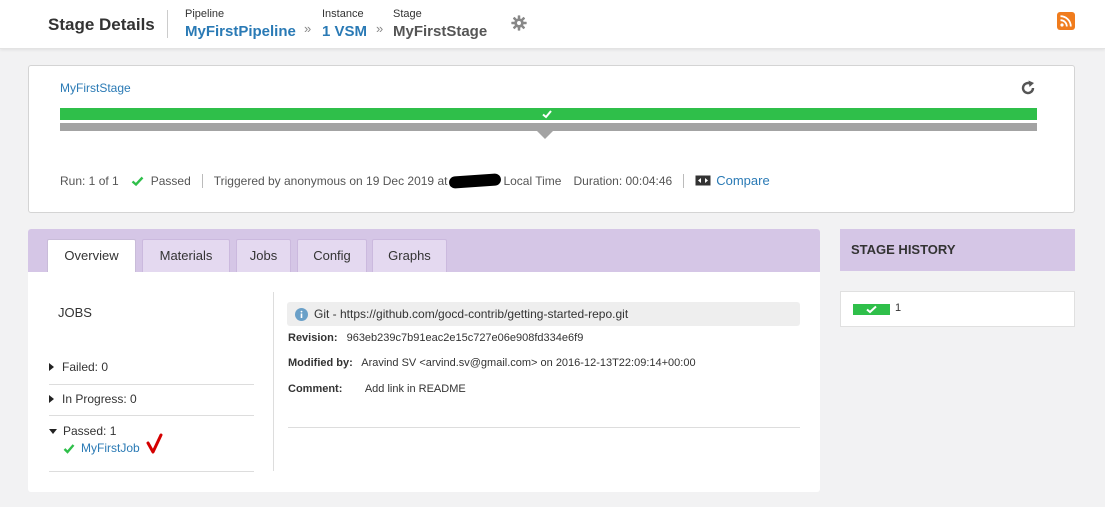 The height and width of the screenshot is (507, 1105). What do you see at coordinates (957, 278) in the screenshot?
I see `stage-history-panel: STAGE HISTORY 1` at bounding box center [957, 278].